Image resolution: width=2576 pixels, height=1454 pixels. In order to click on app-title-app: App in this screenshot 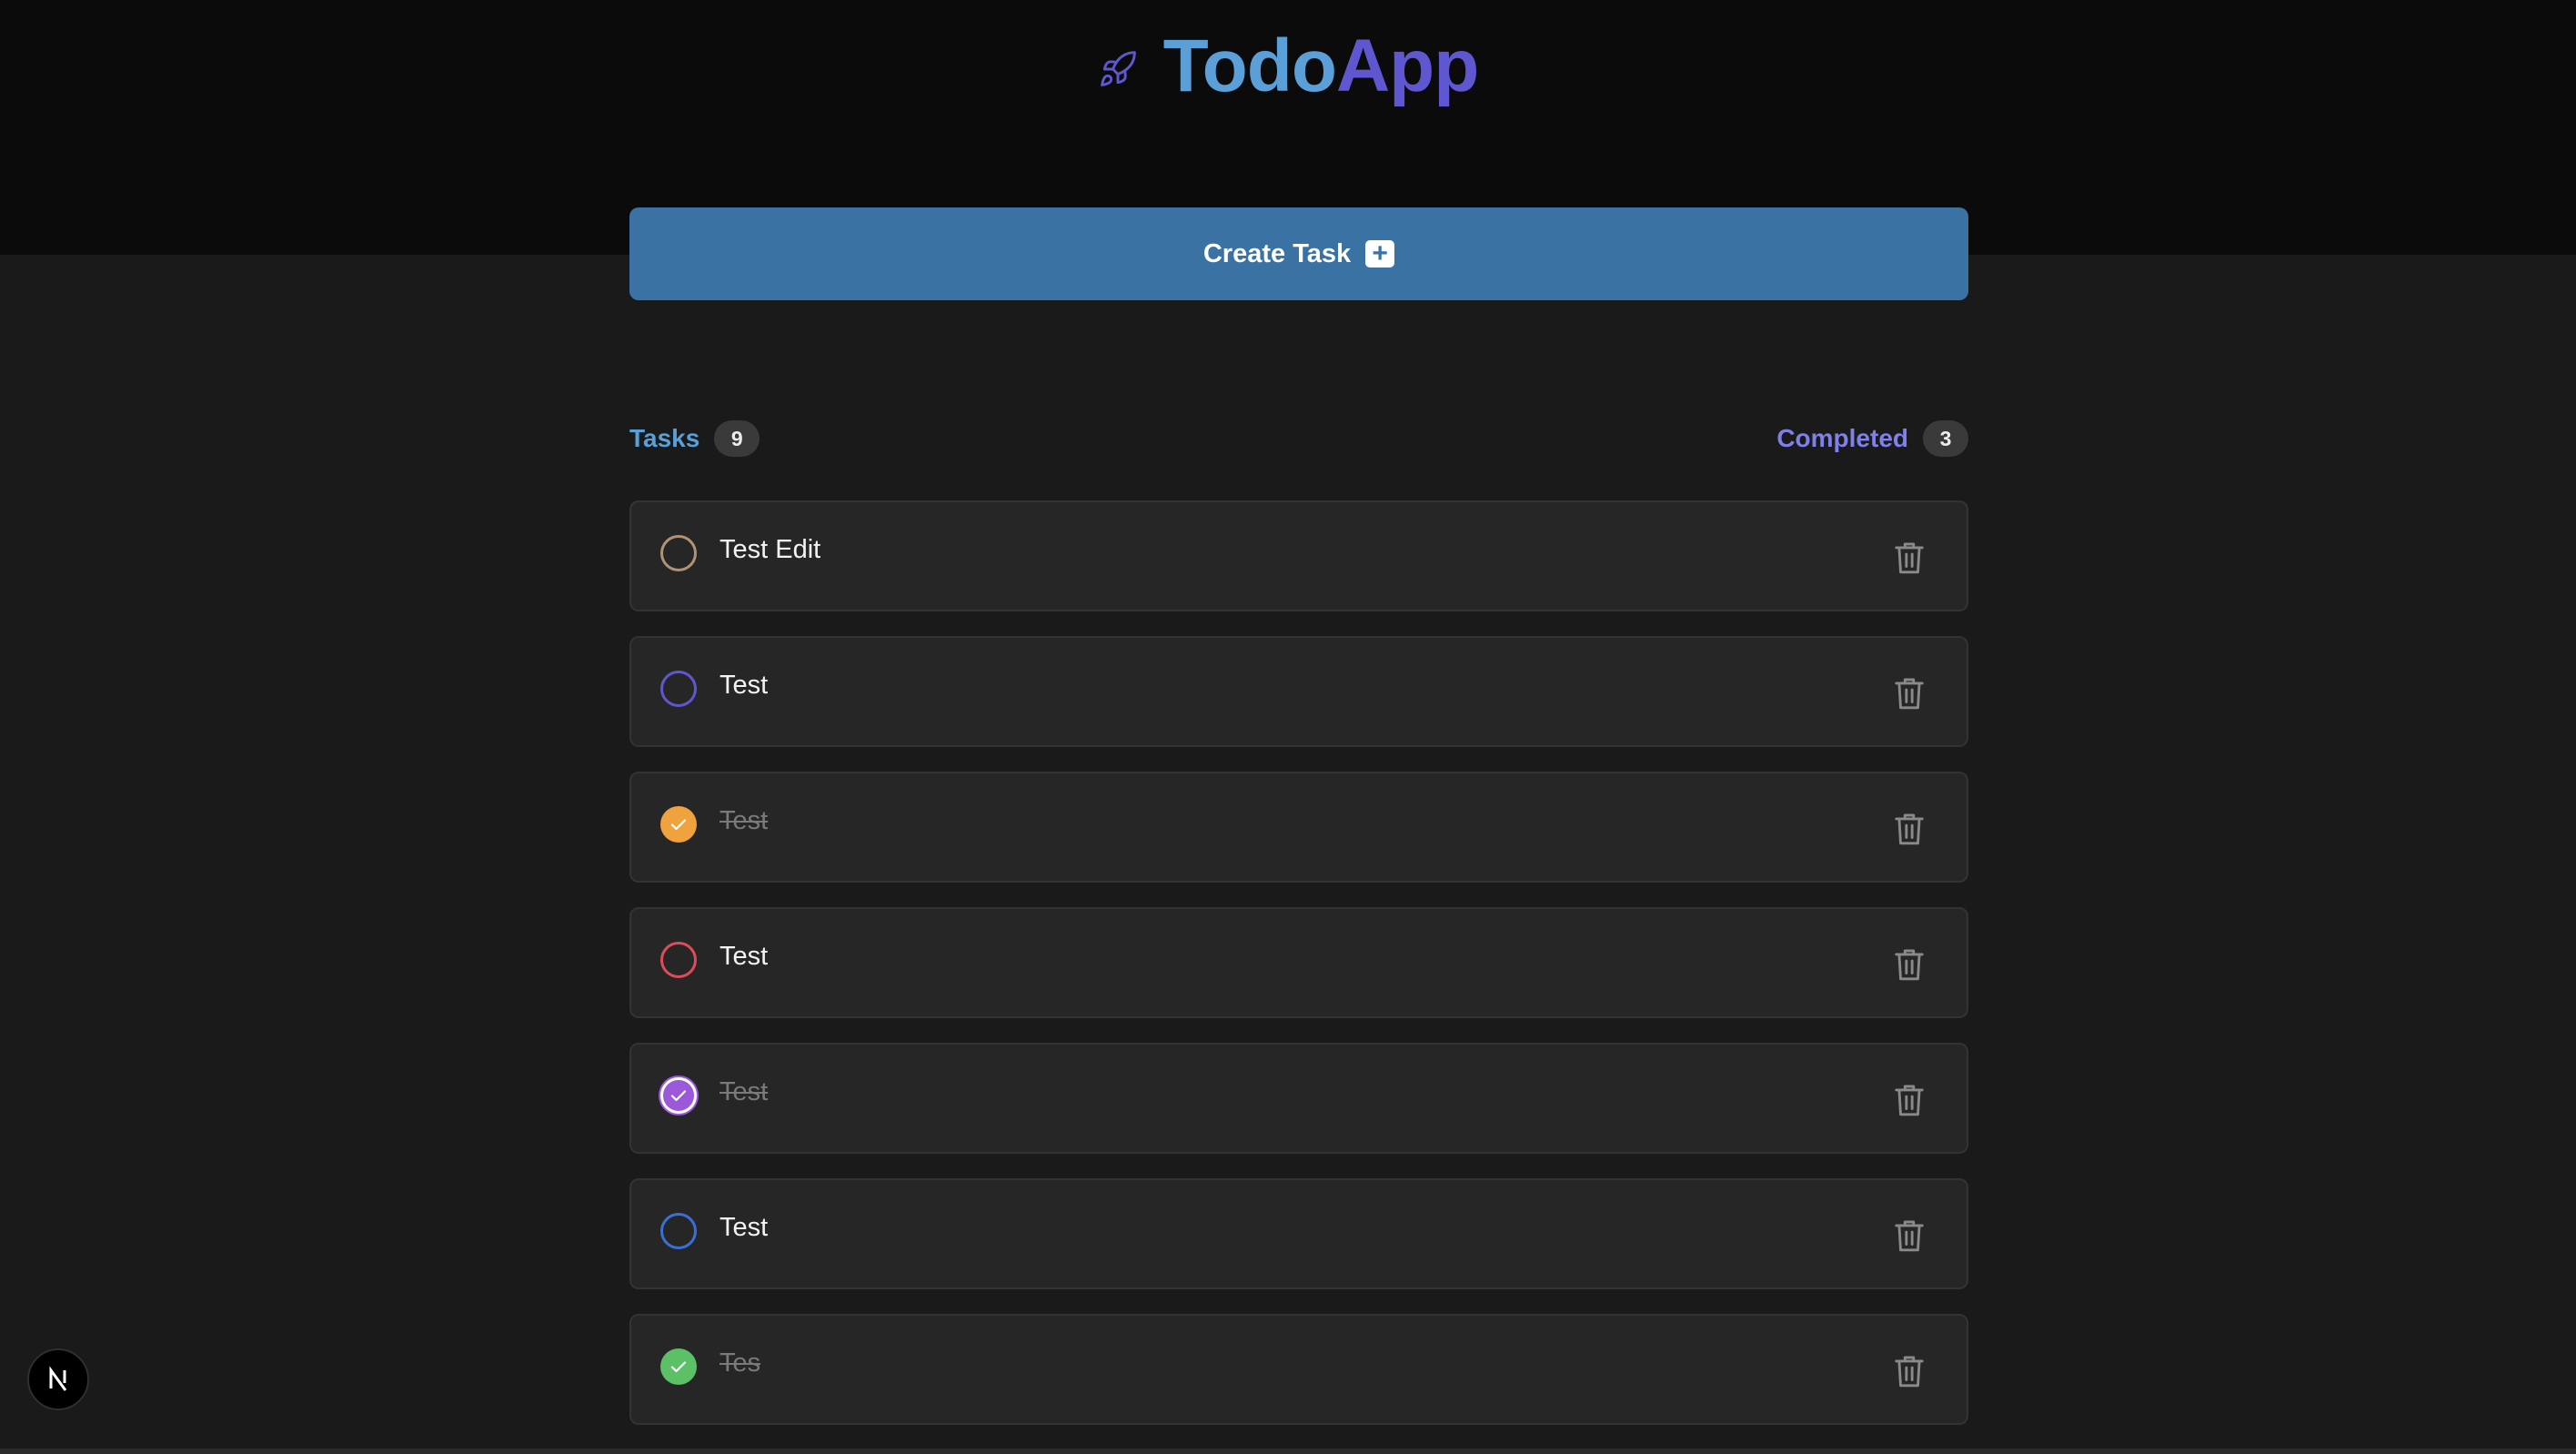, I will do `click(1407, 66)`.